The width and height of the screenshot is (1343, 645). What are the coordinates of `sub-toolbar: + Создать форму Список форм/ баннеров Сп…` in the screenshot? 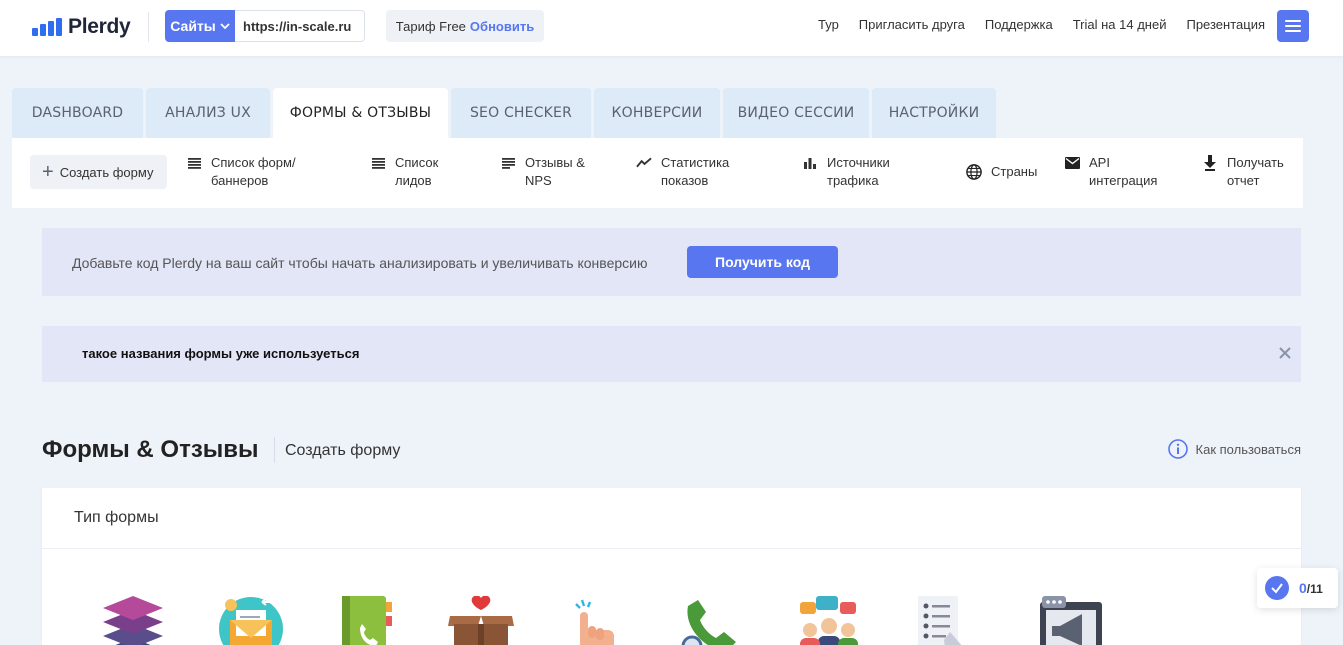 It's located at (657, 173).